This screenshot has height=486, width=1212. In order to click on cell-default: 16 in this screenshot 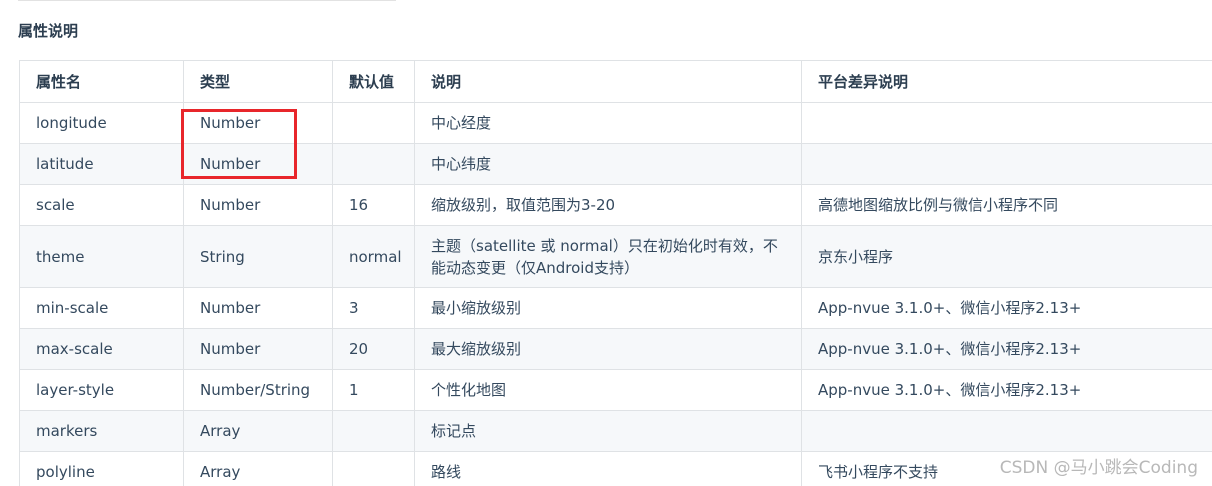, I will do `click(373, 205)`.